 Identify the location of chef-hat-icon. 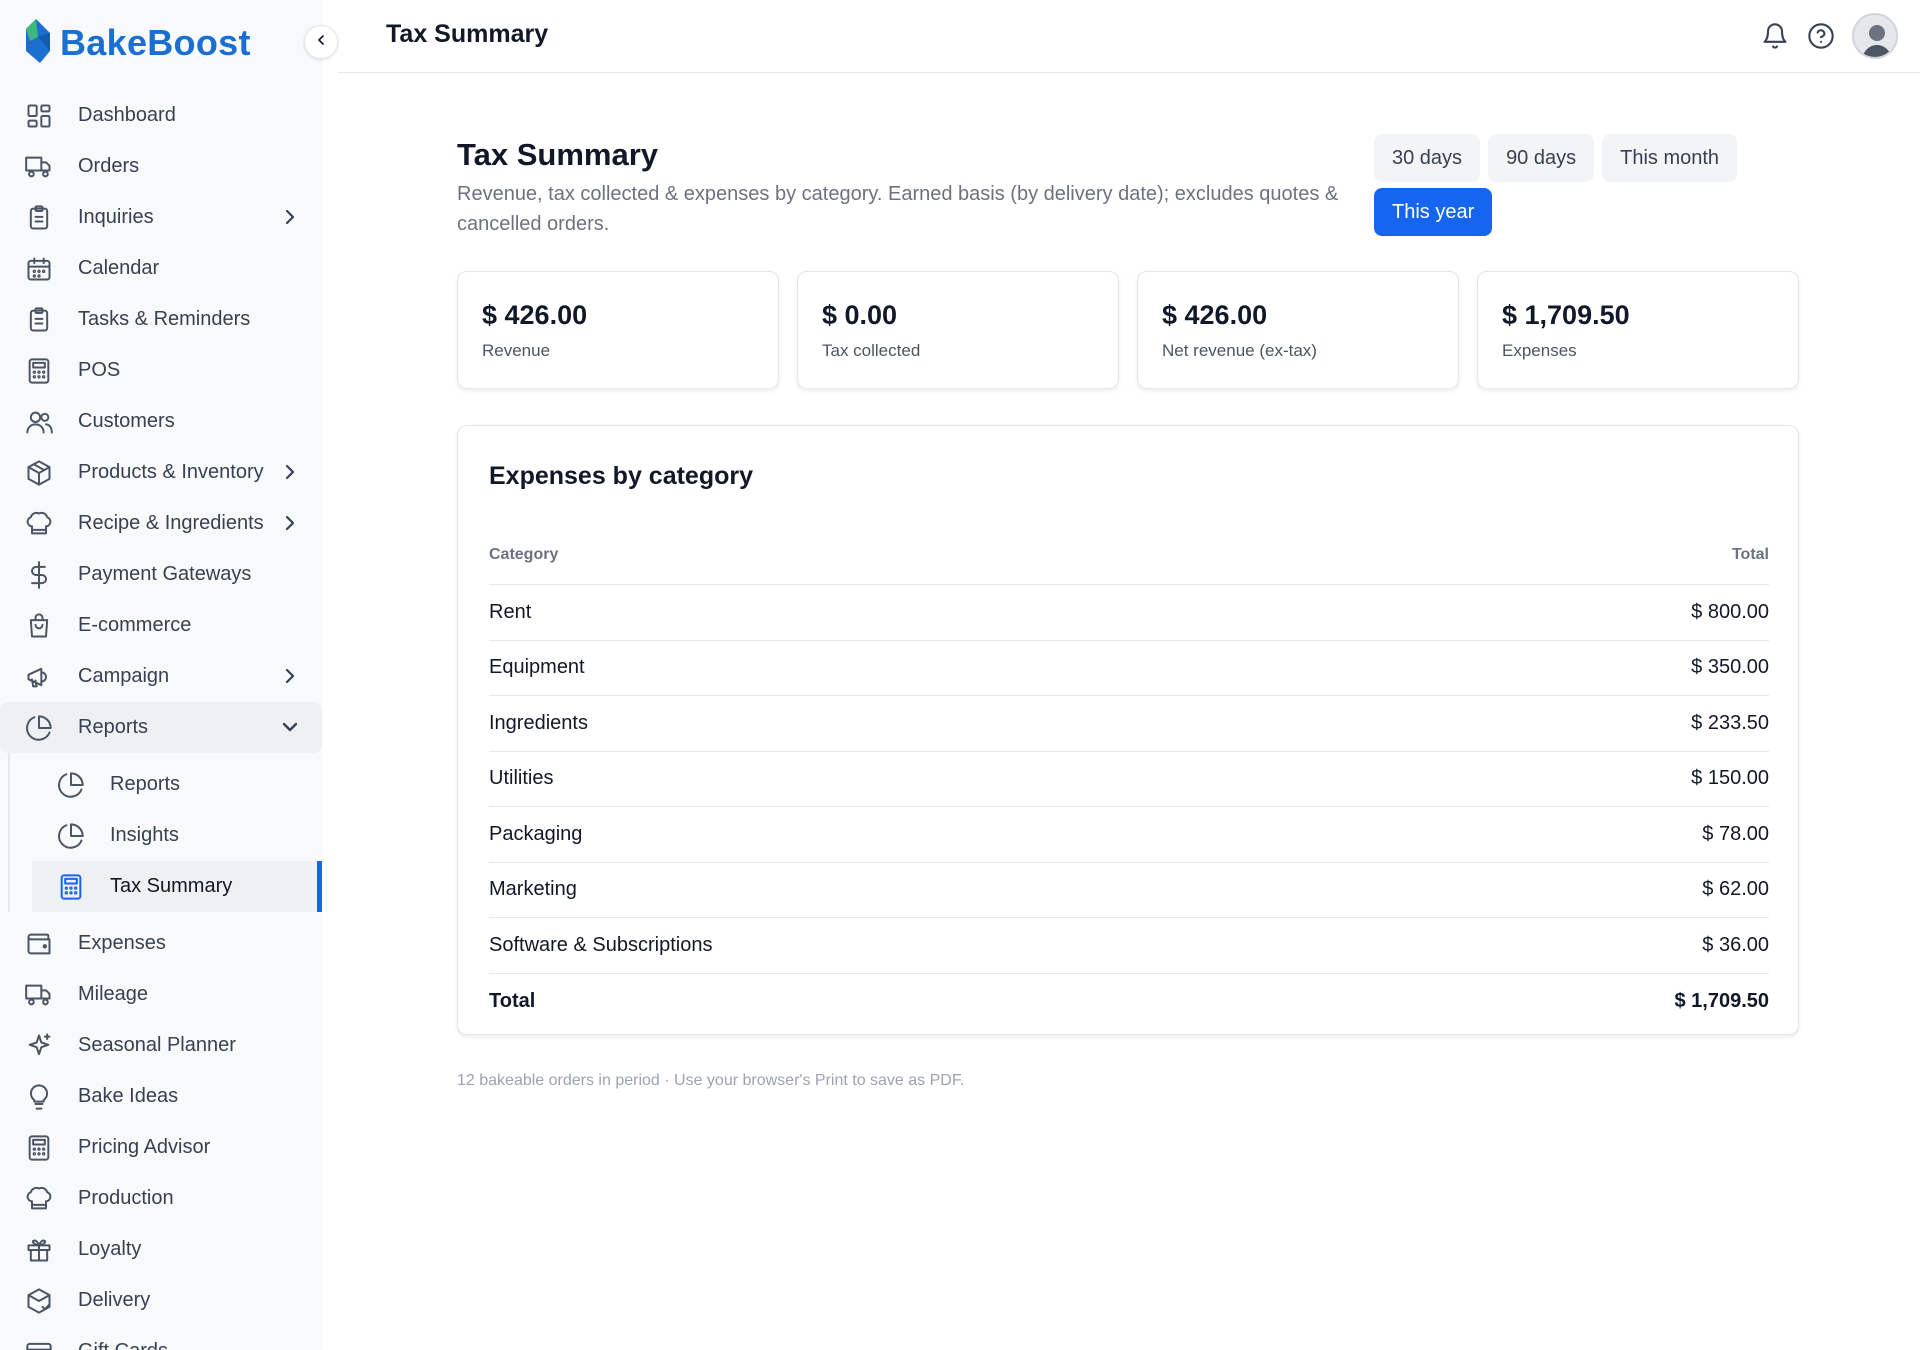
(39, 1199).